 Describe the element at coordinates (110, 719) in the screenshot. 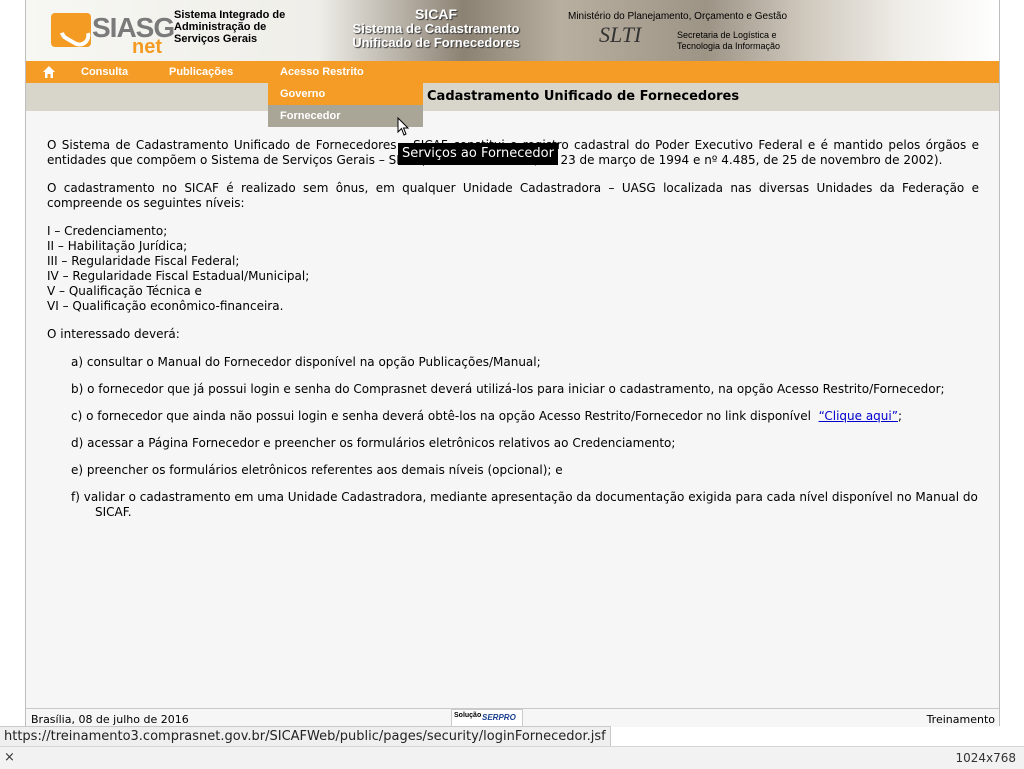

I see `footer-date: Brasília, 08 de julho de 2016` at that location.